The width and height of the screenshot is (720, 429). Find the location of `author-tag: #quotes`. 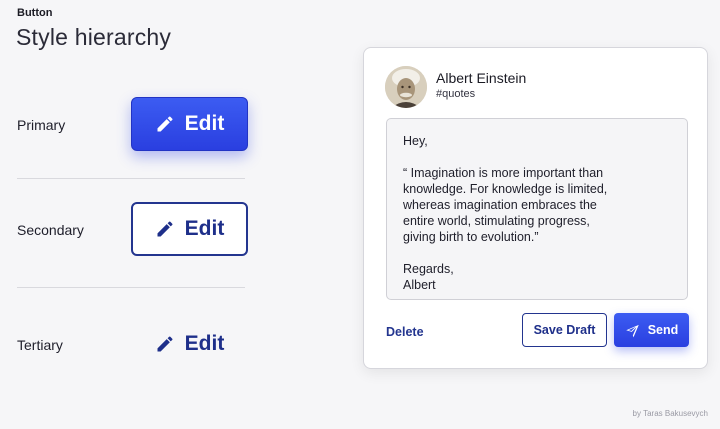

author-tag: #quotes is located at coordinates (456, 94).